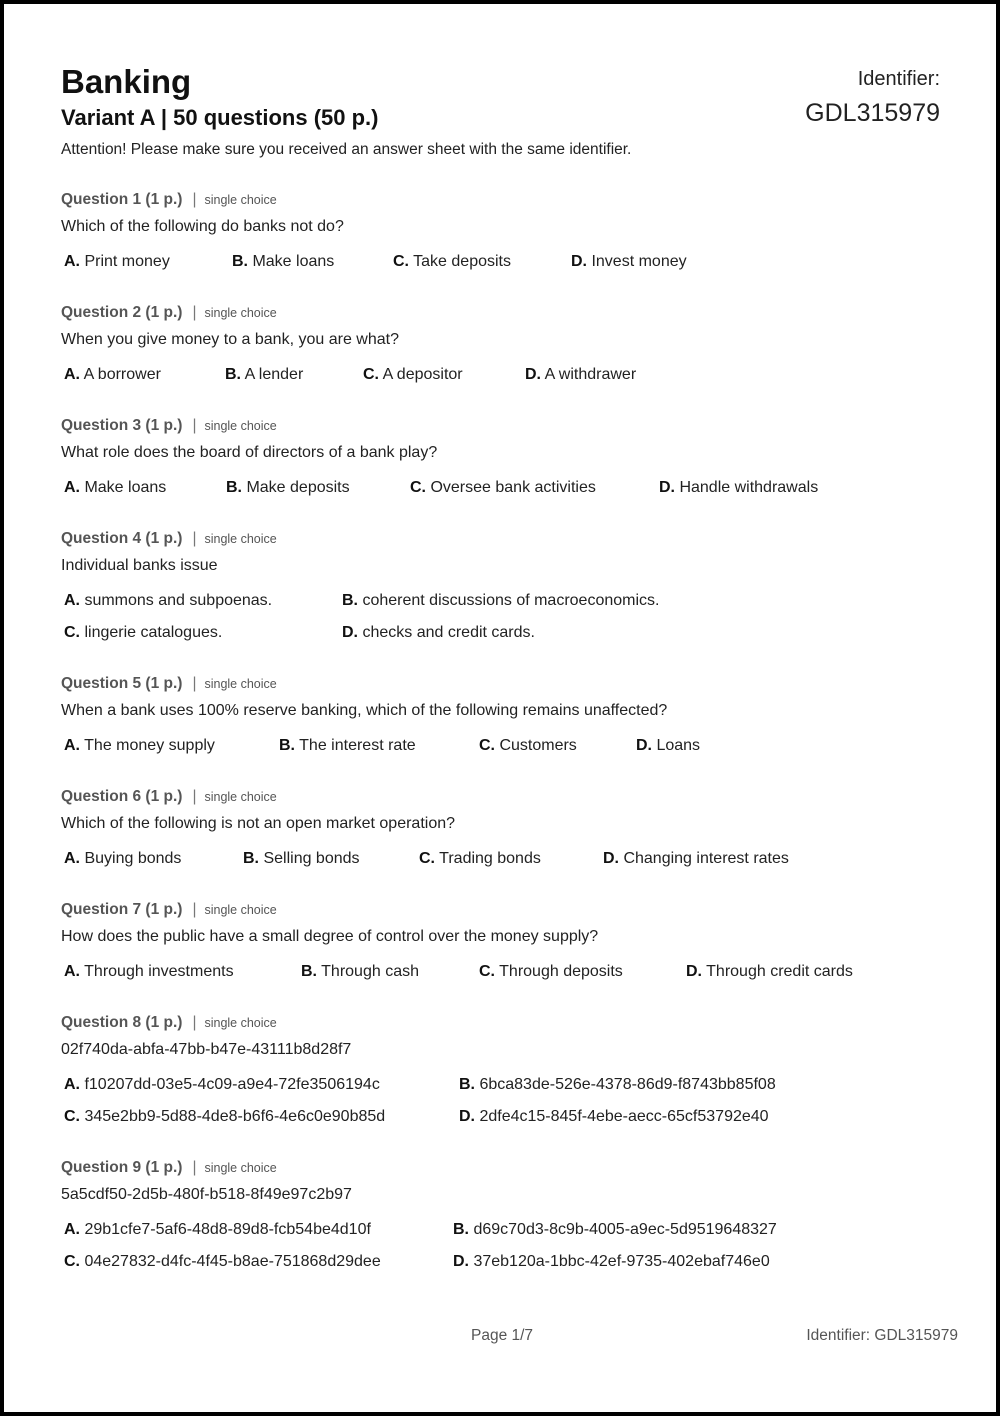 This screenshot has height=1416, width=1000. I want to click on option-c: C. Trading bonds, so click(511, 859).